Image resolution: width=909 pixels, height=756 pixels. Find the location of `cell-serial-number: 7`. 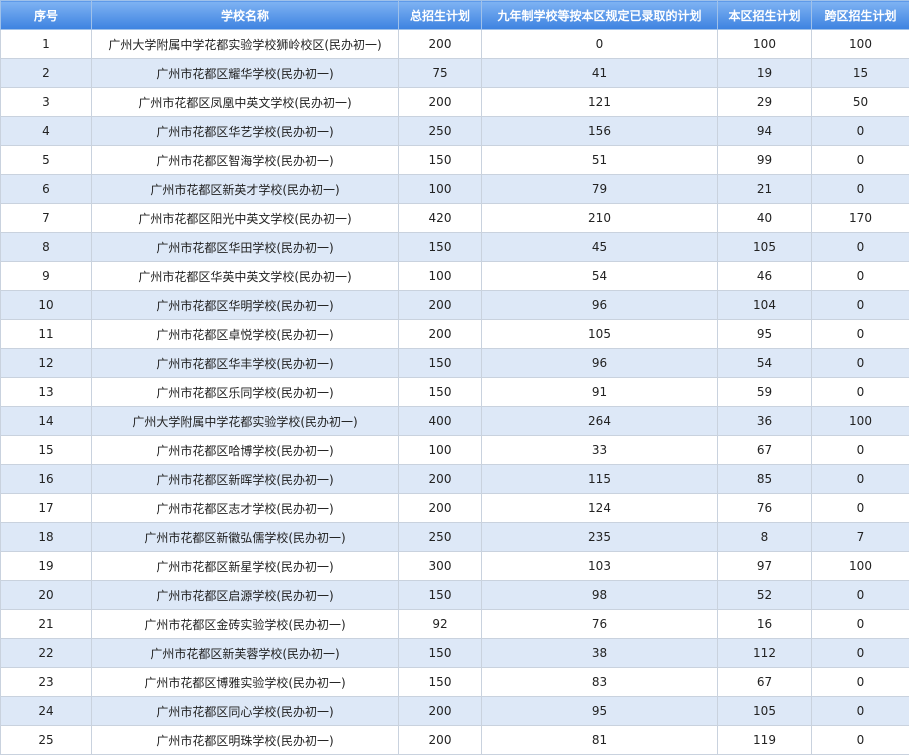

cell-serial-number: 7 is located at coordinates (46, 218).